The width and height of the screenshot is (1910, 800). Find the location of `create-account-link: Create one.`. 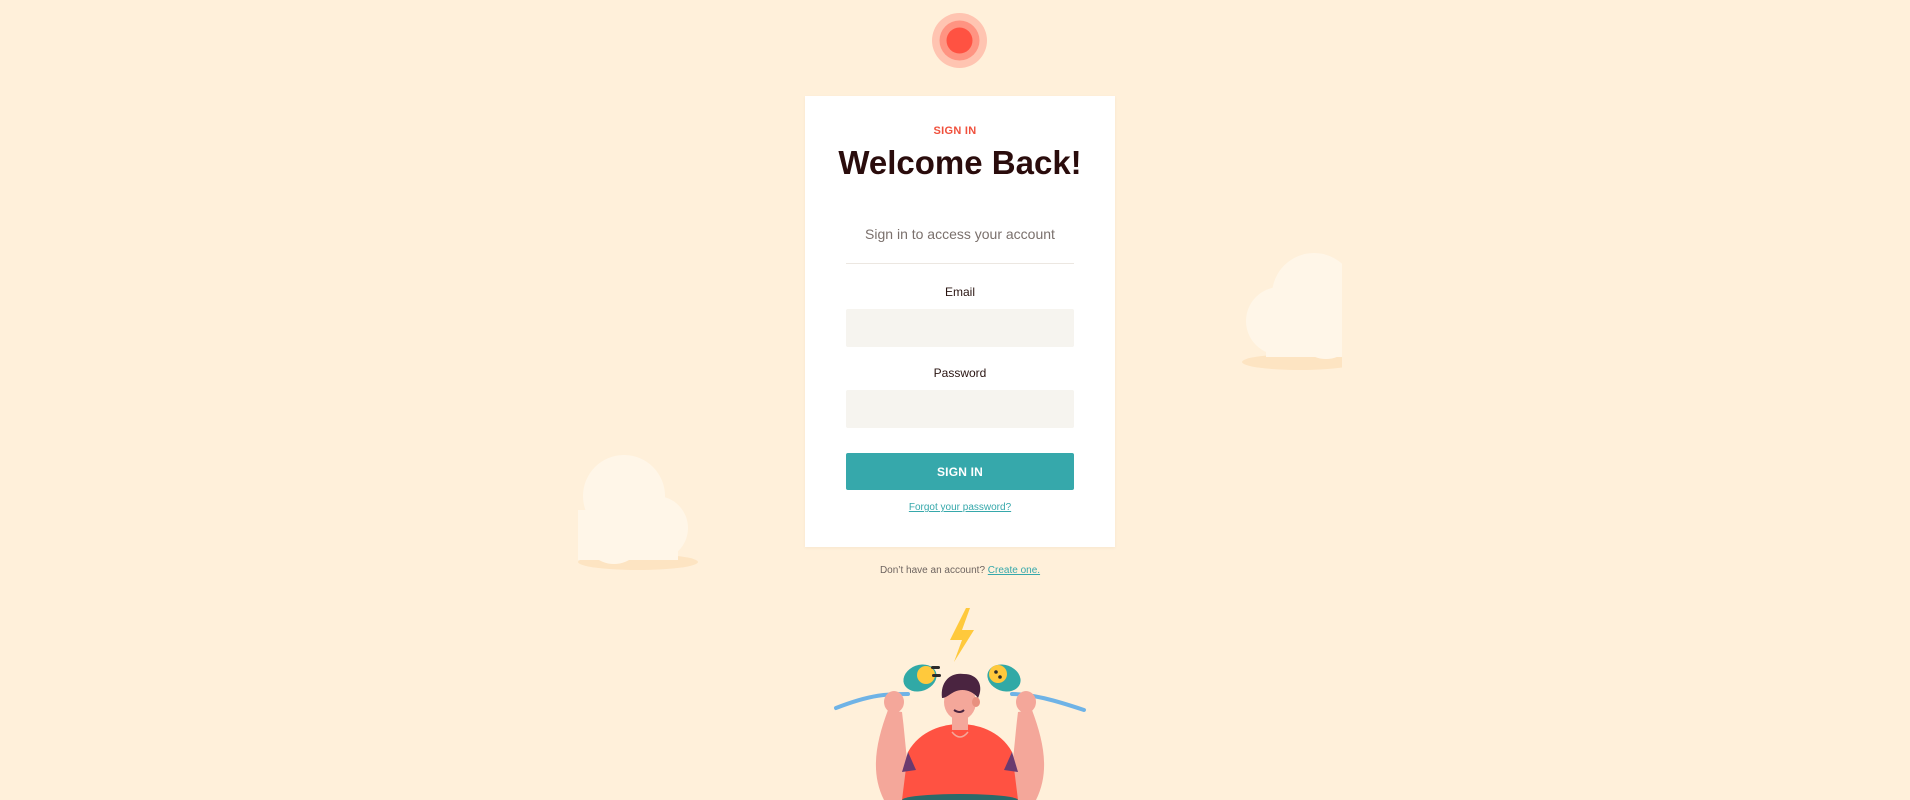

create-account-link: Create one. is located at coordinates (1014, 570).